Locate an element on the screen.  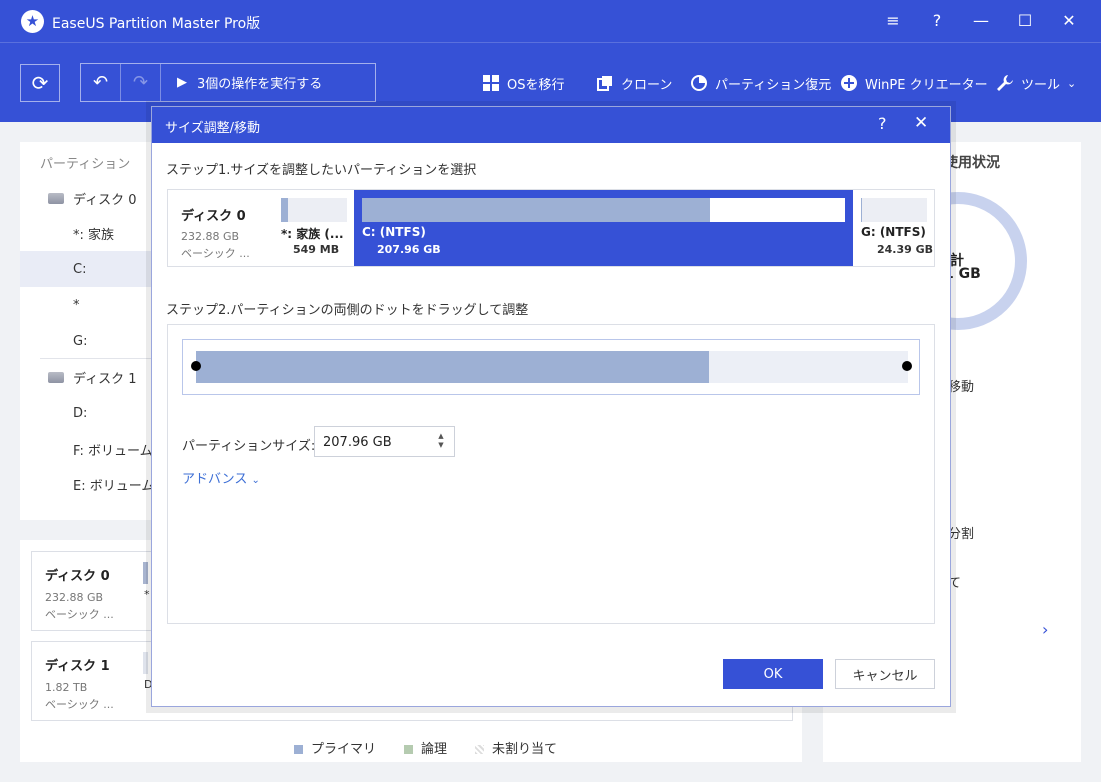
unallocated-swatch is located at coordinates (480, 749).